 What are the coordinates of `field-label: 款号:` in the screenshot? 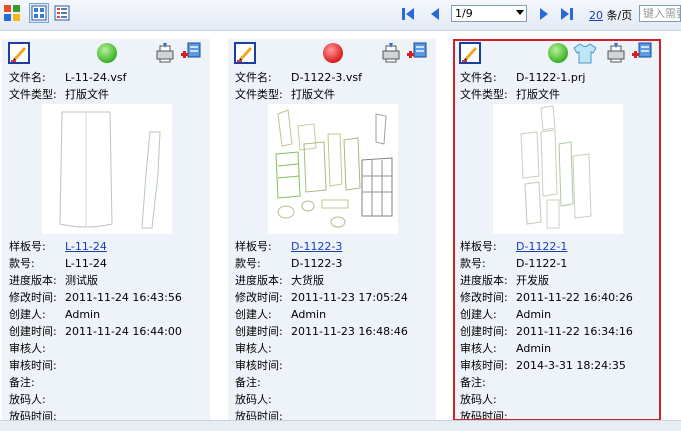 It's located at (473, 263).